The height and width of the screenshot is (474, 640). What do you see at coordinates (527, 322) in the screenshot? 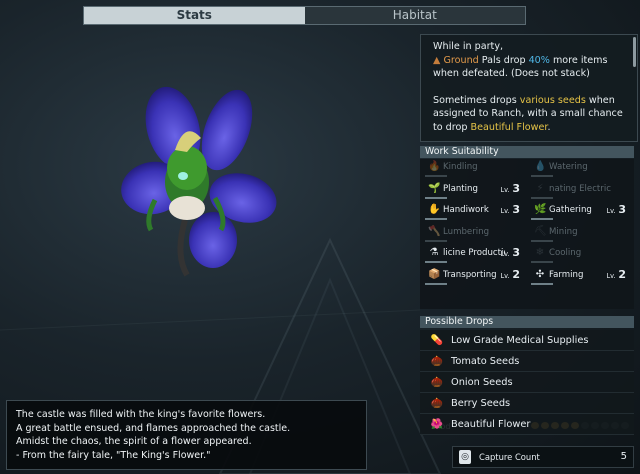
I see `possible-drops-header: Possible Drops` at bounding box center [527, 322].